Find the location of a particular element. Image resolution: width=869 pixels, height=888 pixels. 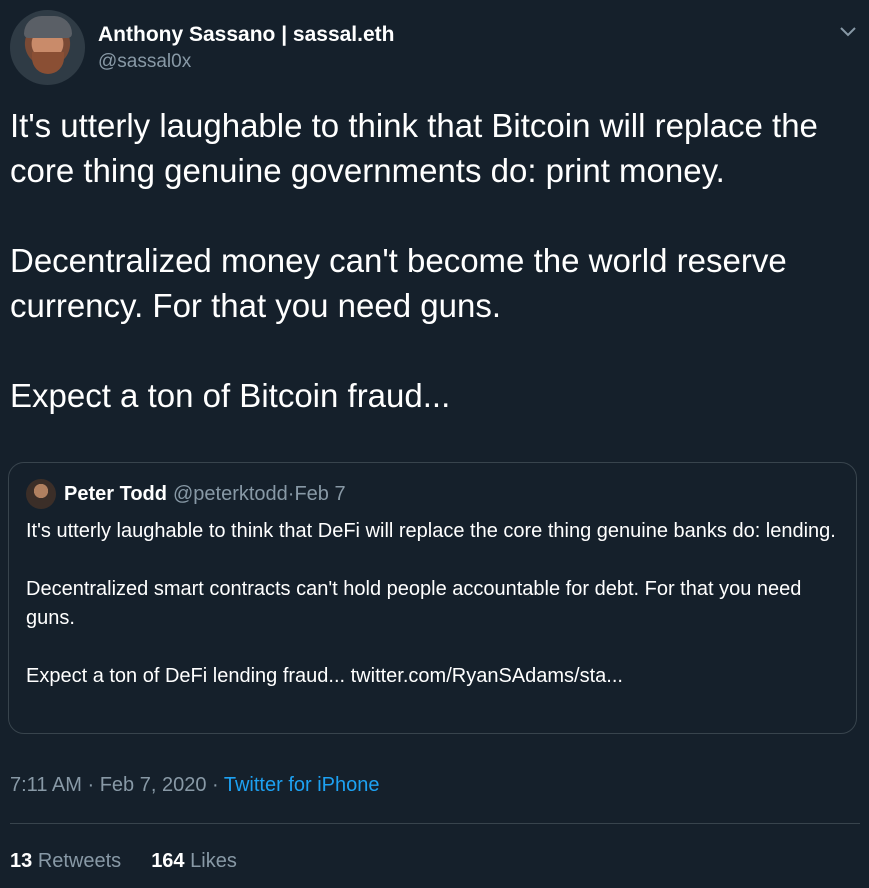

quoted-author-avatar is located at coordinates (41, 494).